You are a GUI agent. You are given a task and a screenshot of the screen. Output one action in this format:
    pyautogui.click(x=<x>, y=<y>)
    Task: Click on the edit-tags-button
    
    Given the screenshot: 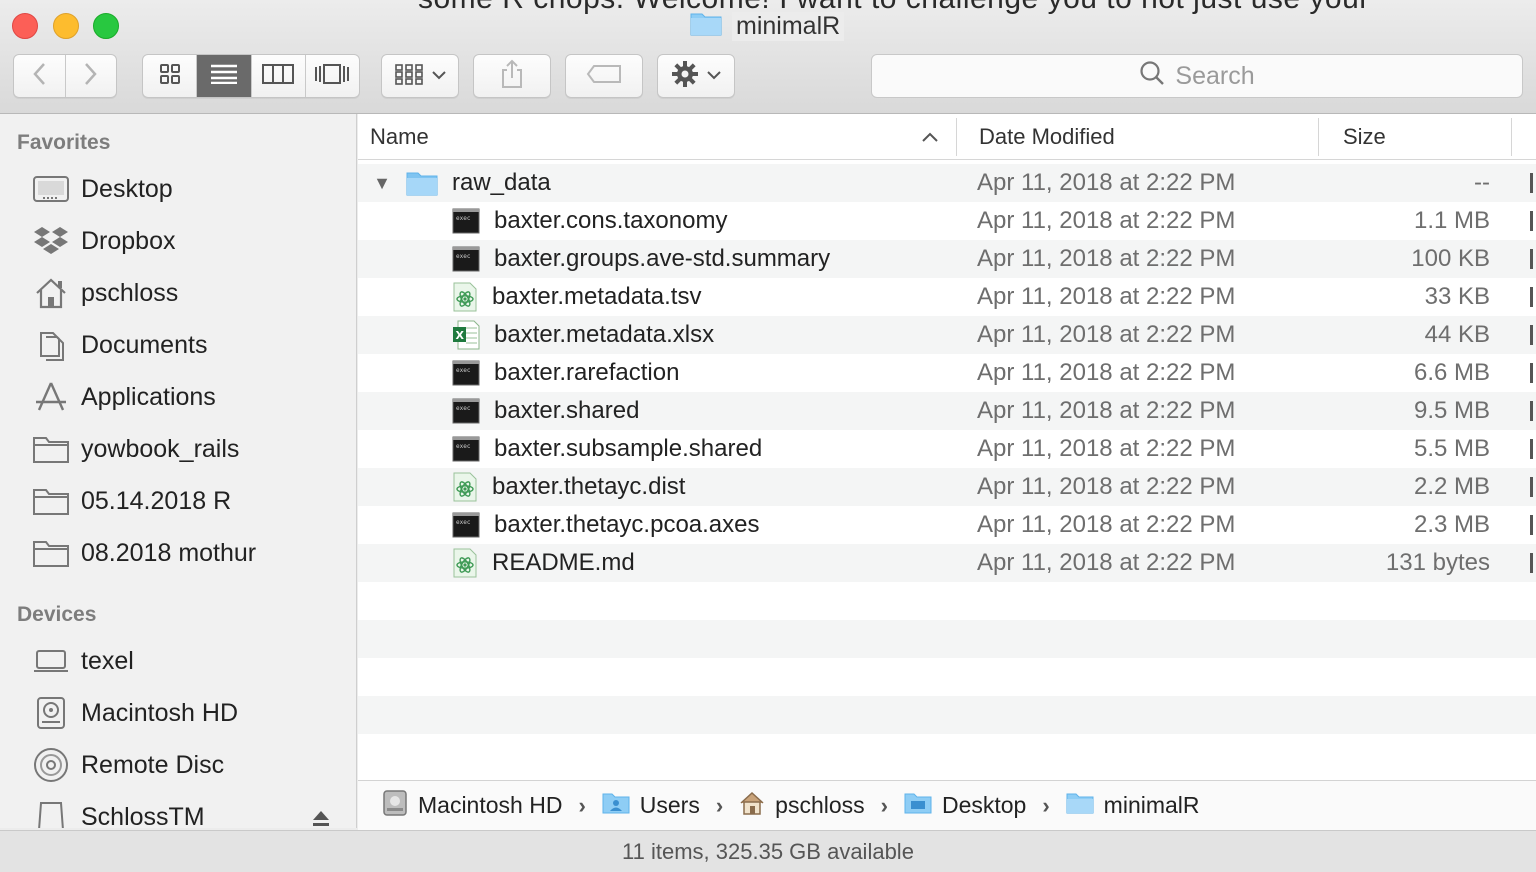 What is the action you would take?
    pyautogui.click(x=604, y=76)
    